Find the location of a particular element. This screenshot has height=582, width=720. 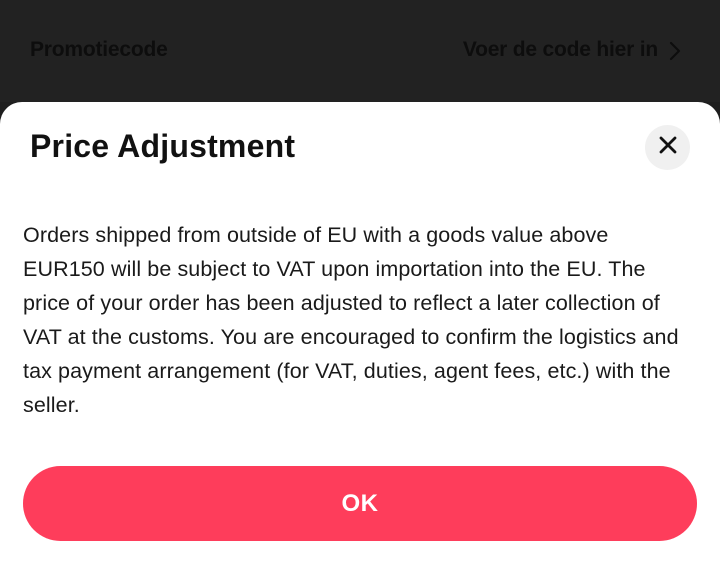

close-button is located at coordinates (667, 147).